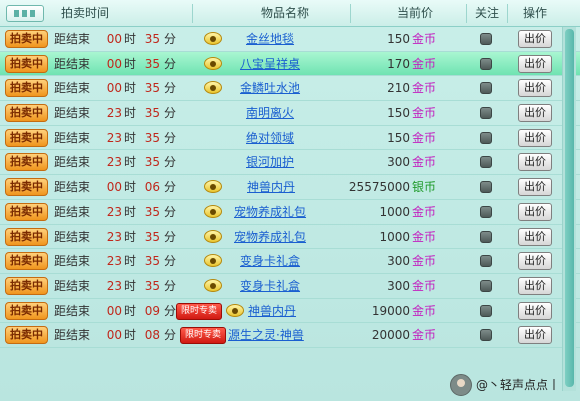 The image size is (580, 401). What do you see at coordinates (266, 335) in the screenshot?
I see `item-name-link: 源生之灵·神兽` at bounding box center [266, 335].